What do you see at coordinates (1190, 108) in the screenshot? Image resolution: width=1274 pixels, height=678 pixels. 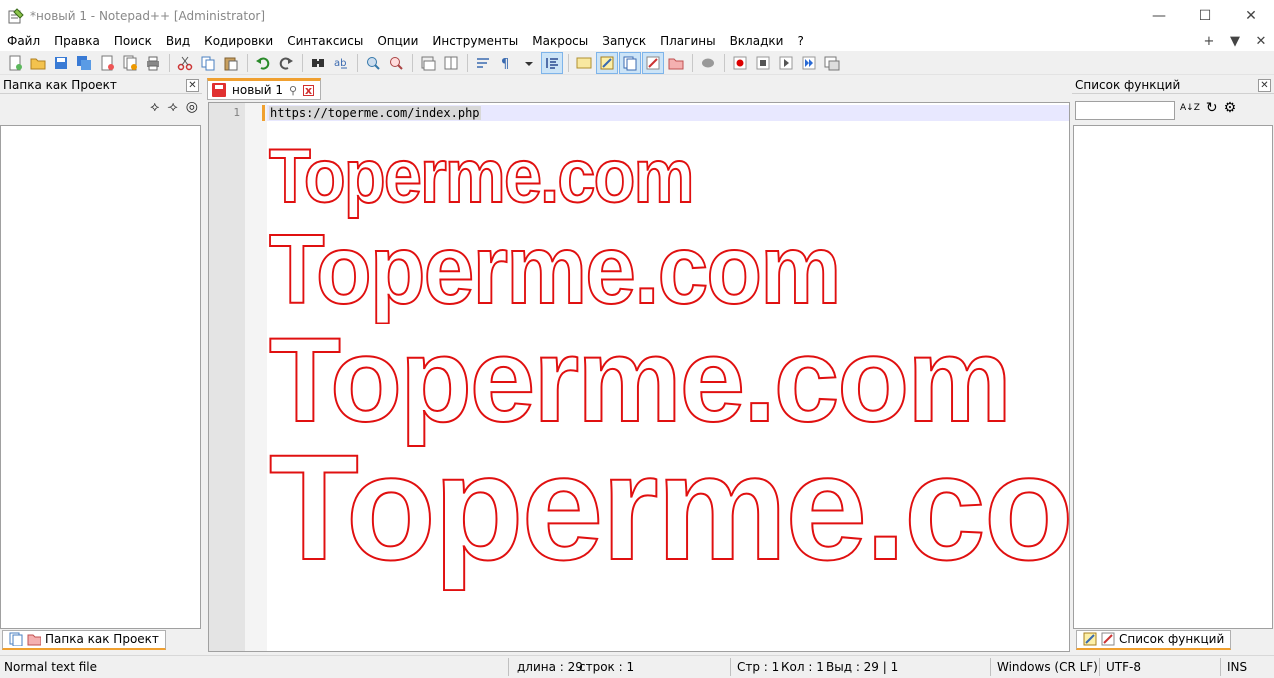 I see `sort-icon: A↓Z` at bounding box center [1190, 108].